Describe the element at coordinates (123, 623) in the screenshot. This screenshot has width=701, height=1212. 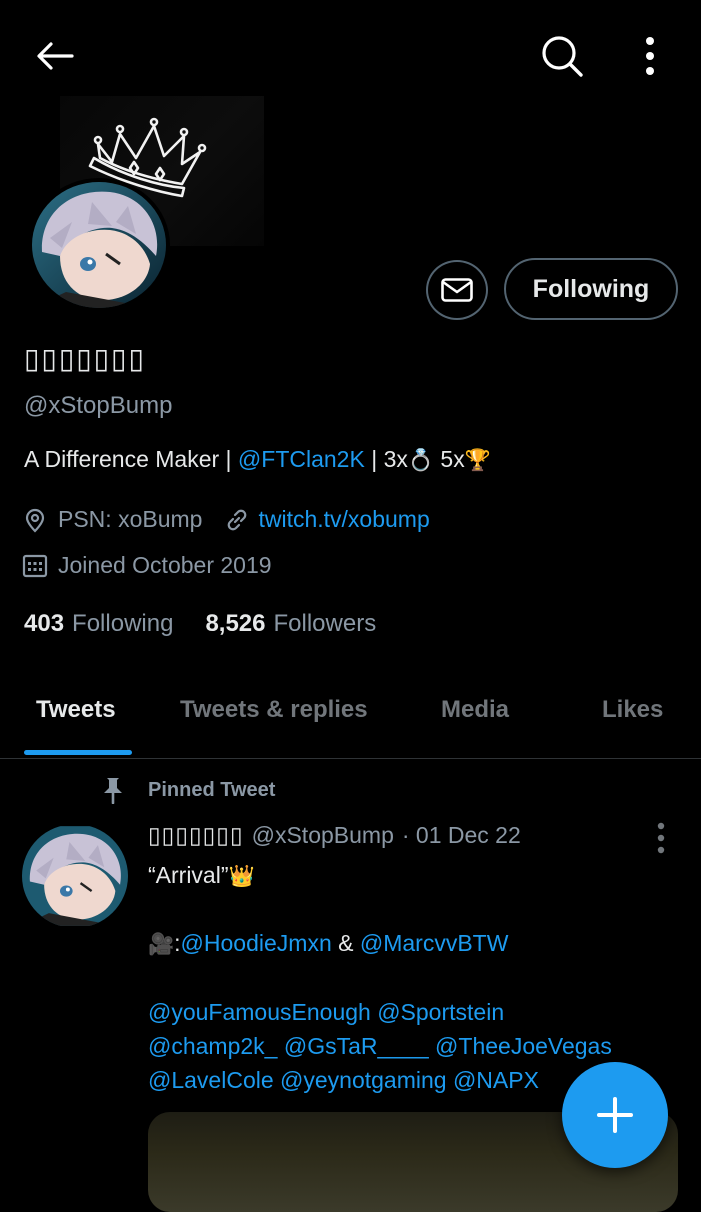
I see `following-label: Following` at that location.